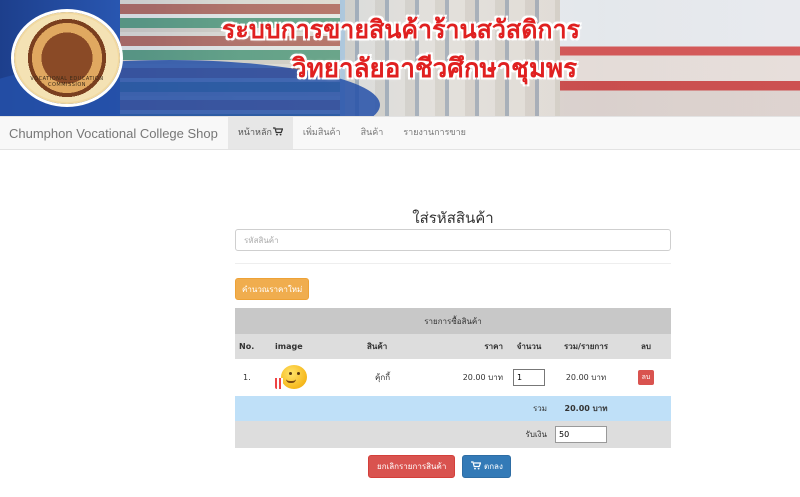  I want to click on cookie-product-image, so click(293, 377).